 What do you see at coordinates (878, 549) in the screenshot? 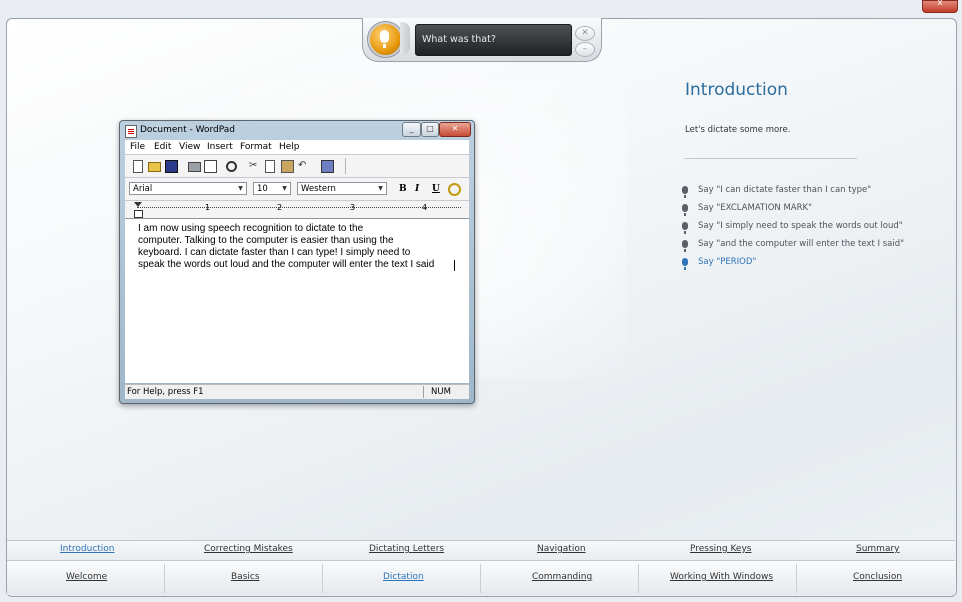
I see `subnav-summary: Summary` at bounding box center [878, 549].